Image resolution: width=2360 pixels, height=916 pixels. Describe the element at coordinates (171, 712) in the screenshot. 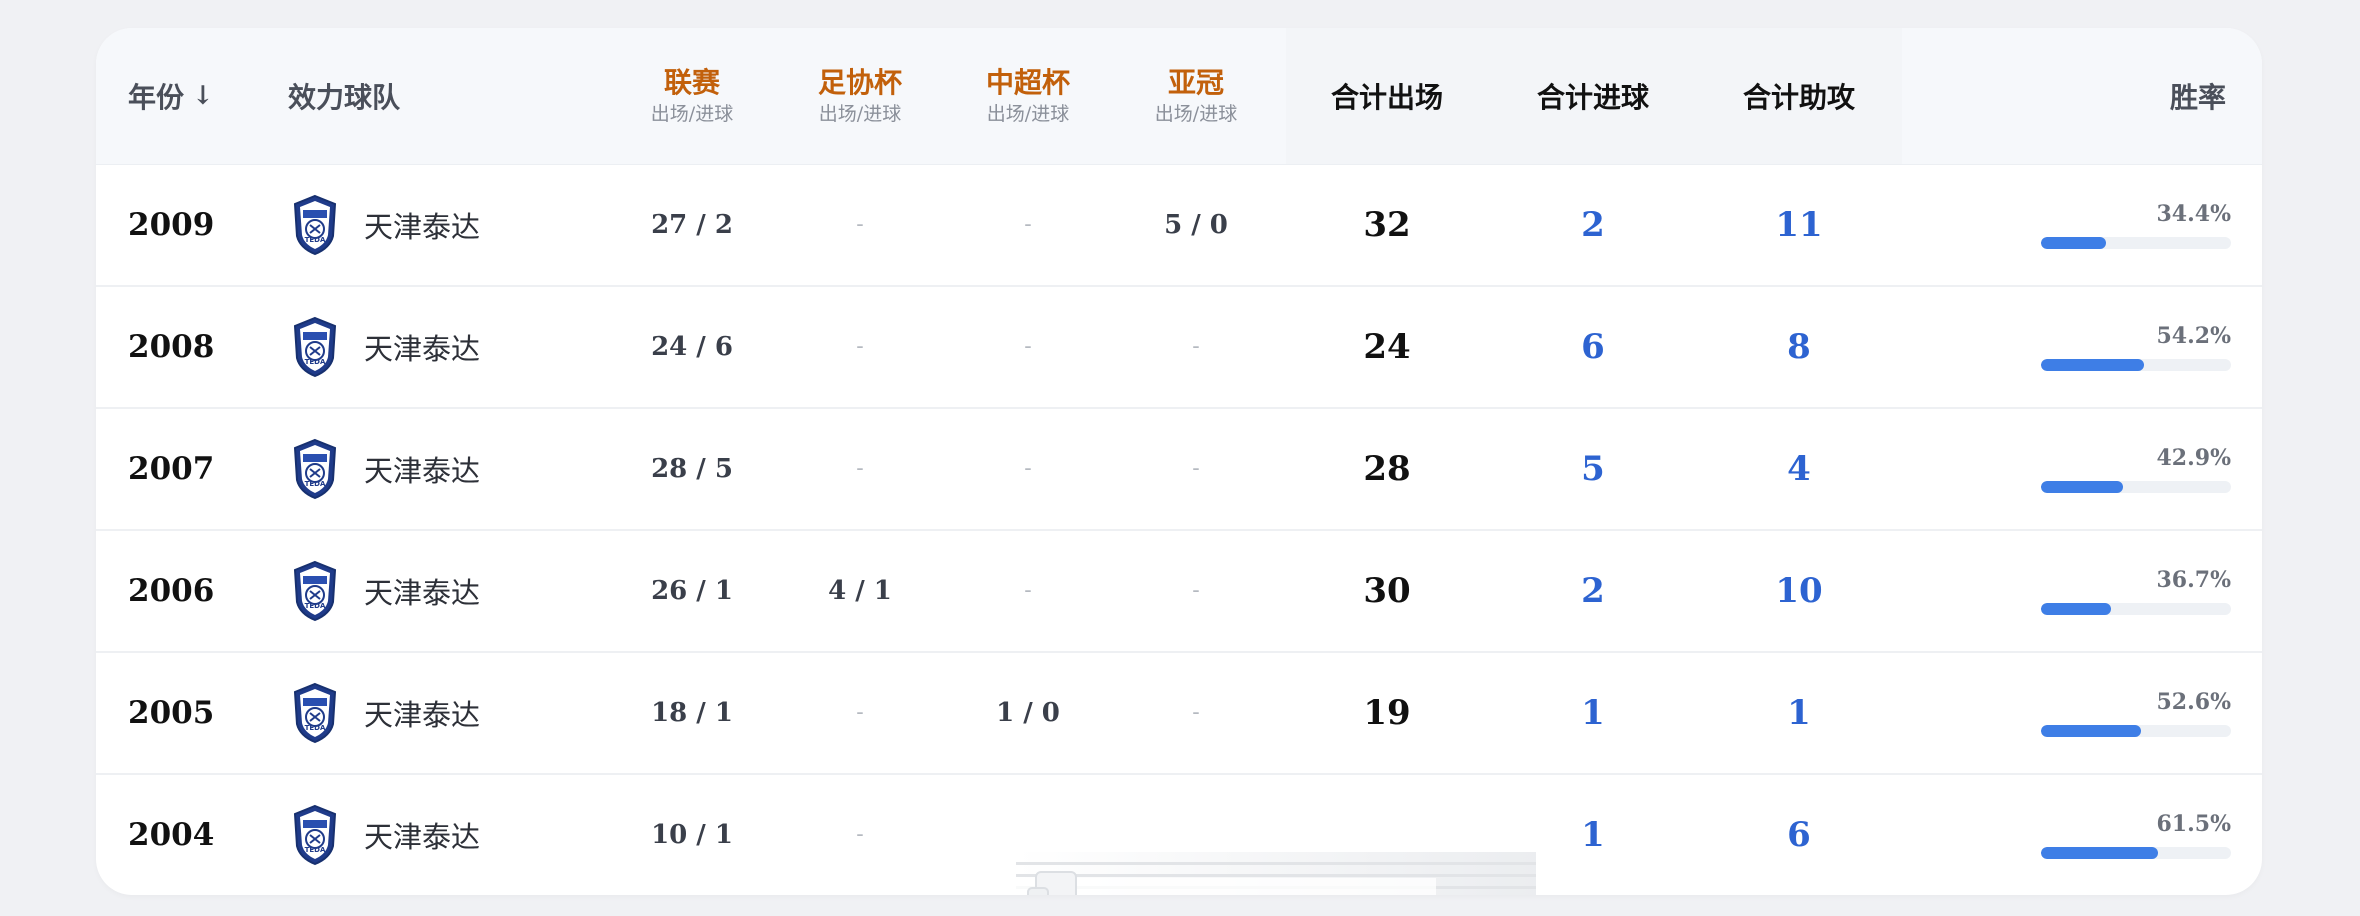

I see `year-cell: 2005` at that location.